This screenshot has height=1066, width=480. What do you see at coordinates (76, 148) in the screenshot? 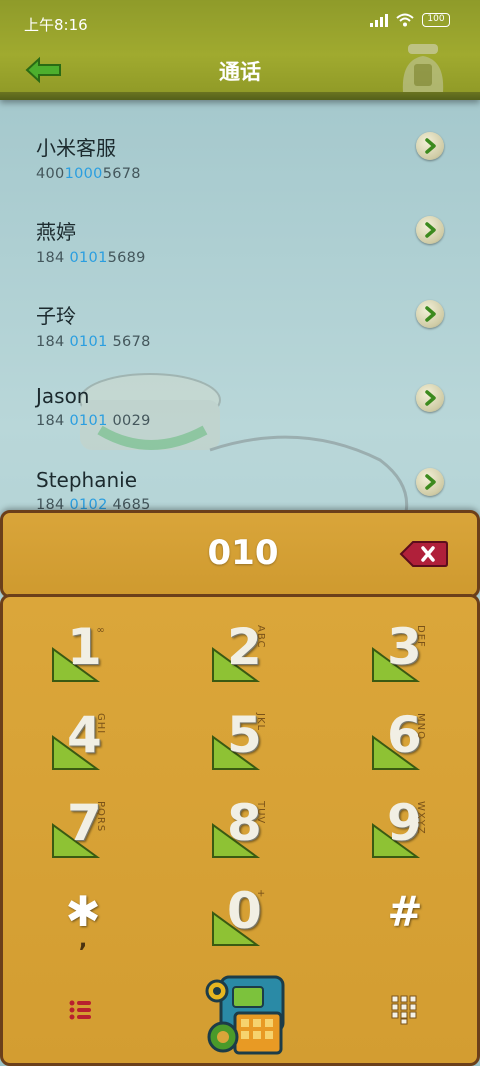
I see `contact-name: 小米客服` at bounding box center [76, 148].